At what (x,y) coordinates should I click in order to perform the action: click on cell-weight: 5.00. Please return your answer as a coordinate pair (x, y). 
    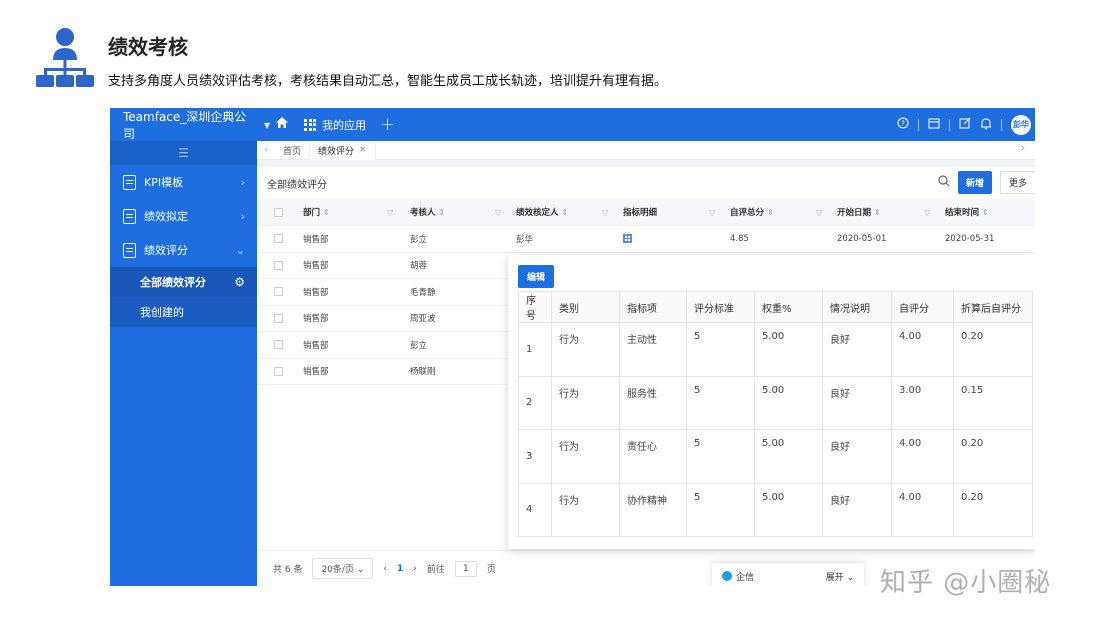
    Looking at the image, I should click on (788, 402).